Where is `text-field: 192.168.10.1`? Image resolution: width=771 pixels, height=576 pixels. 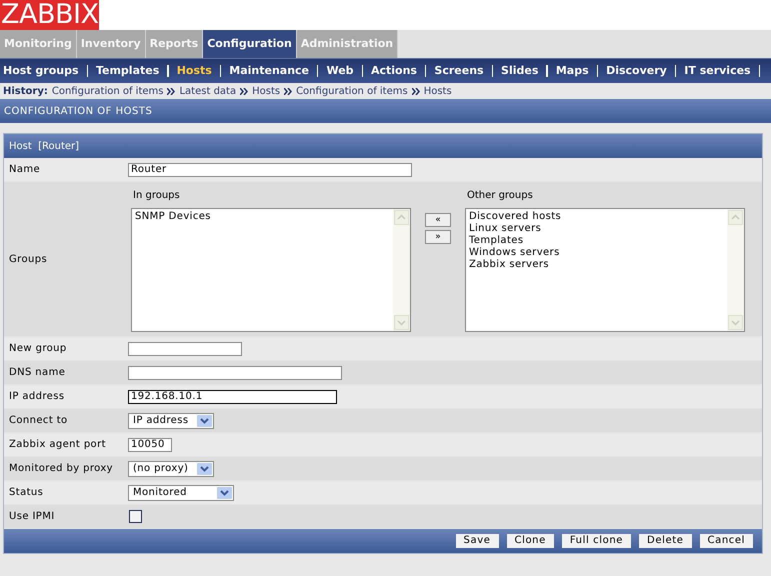
text-field: 192.168.10.1 is located at coordinates (232, 397).